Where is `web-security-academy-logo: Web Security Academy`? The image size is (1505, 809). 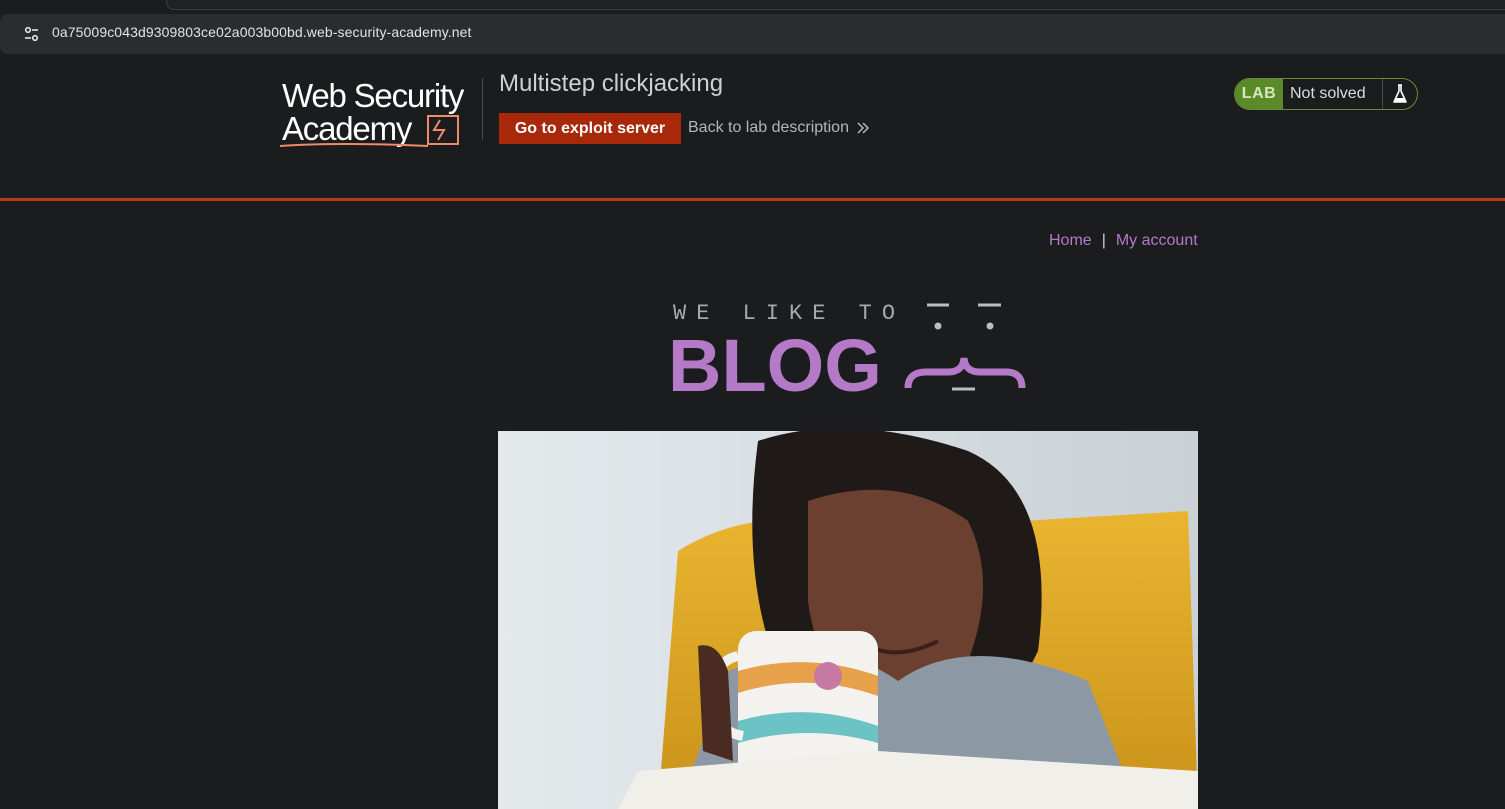
web-security-academy-logo: Web Security Academy is located at coordinates (380, 113).